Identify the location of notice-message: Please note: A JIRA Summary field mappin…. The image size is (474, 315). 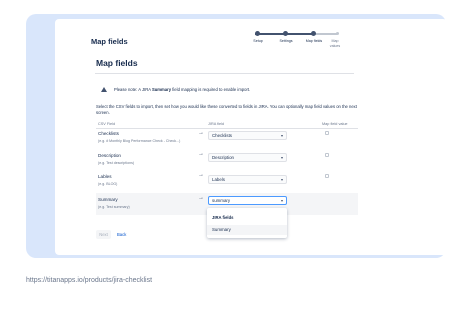
(225, 89).